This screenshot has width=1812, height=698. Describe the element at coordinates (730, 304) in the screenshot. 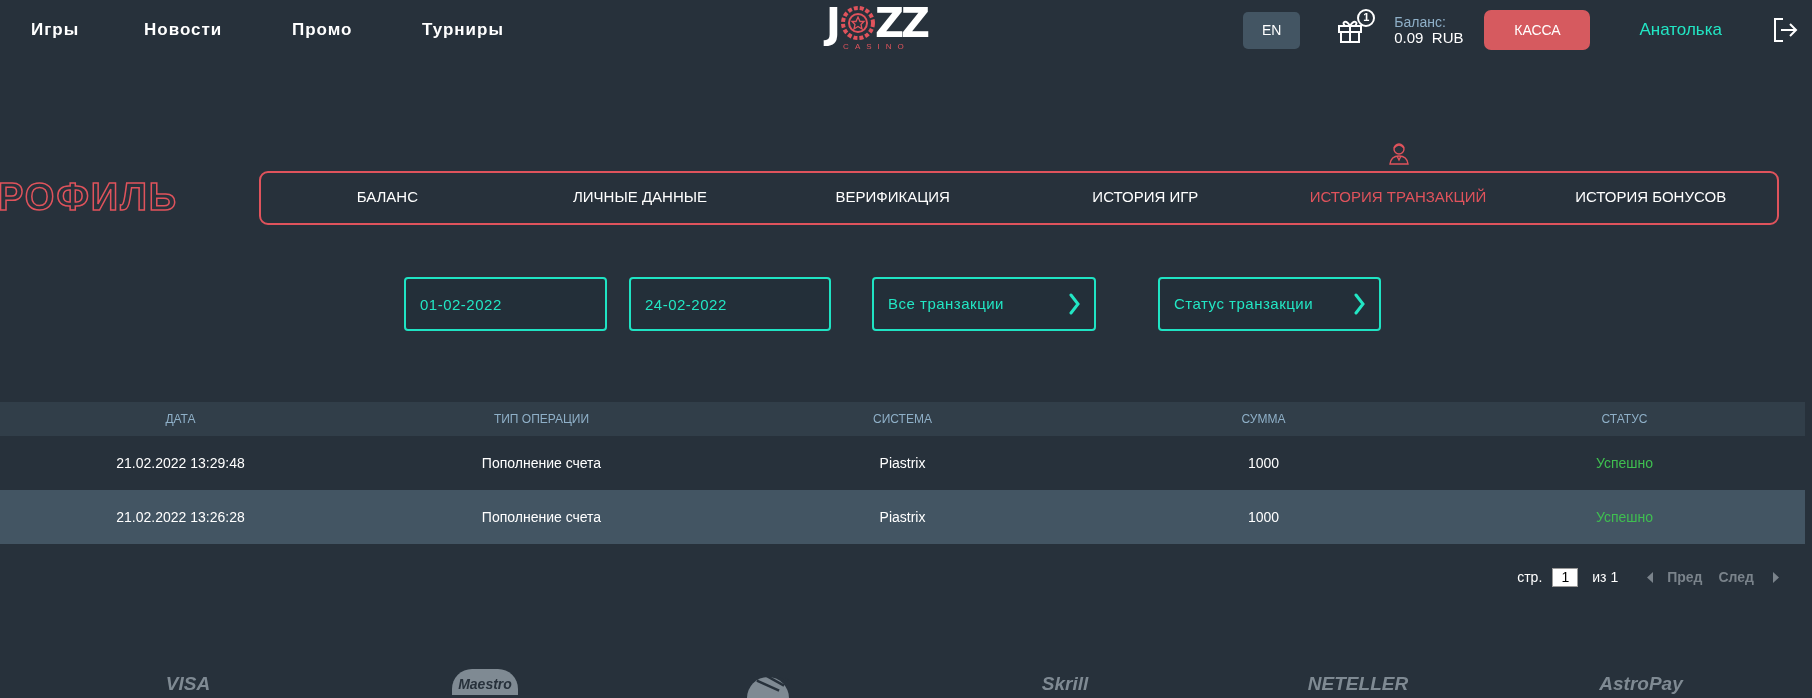

I see `date-field: 24-02-2022` at that location.